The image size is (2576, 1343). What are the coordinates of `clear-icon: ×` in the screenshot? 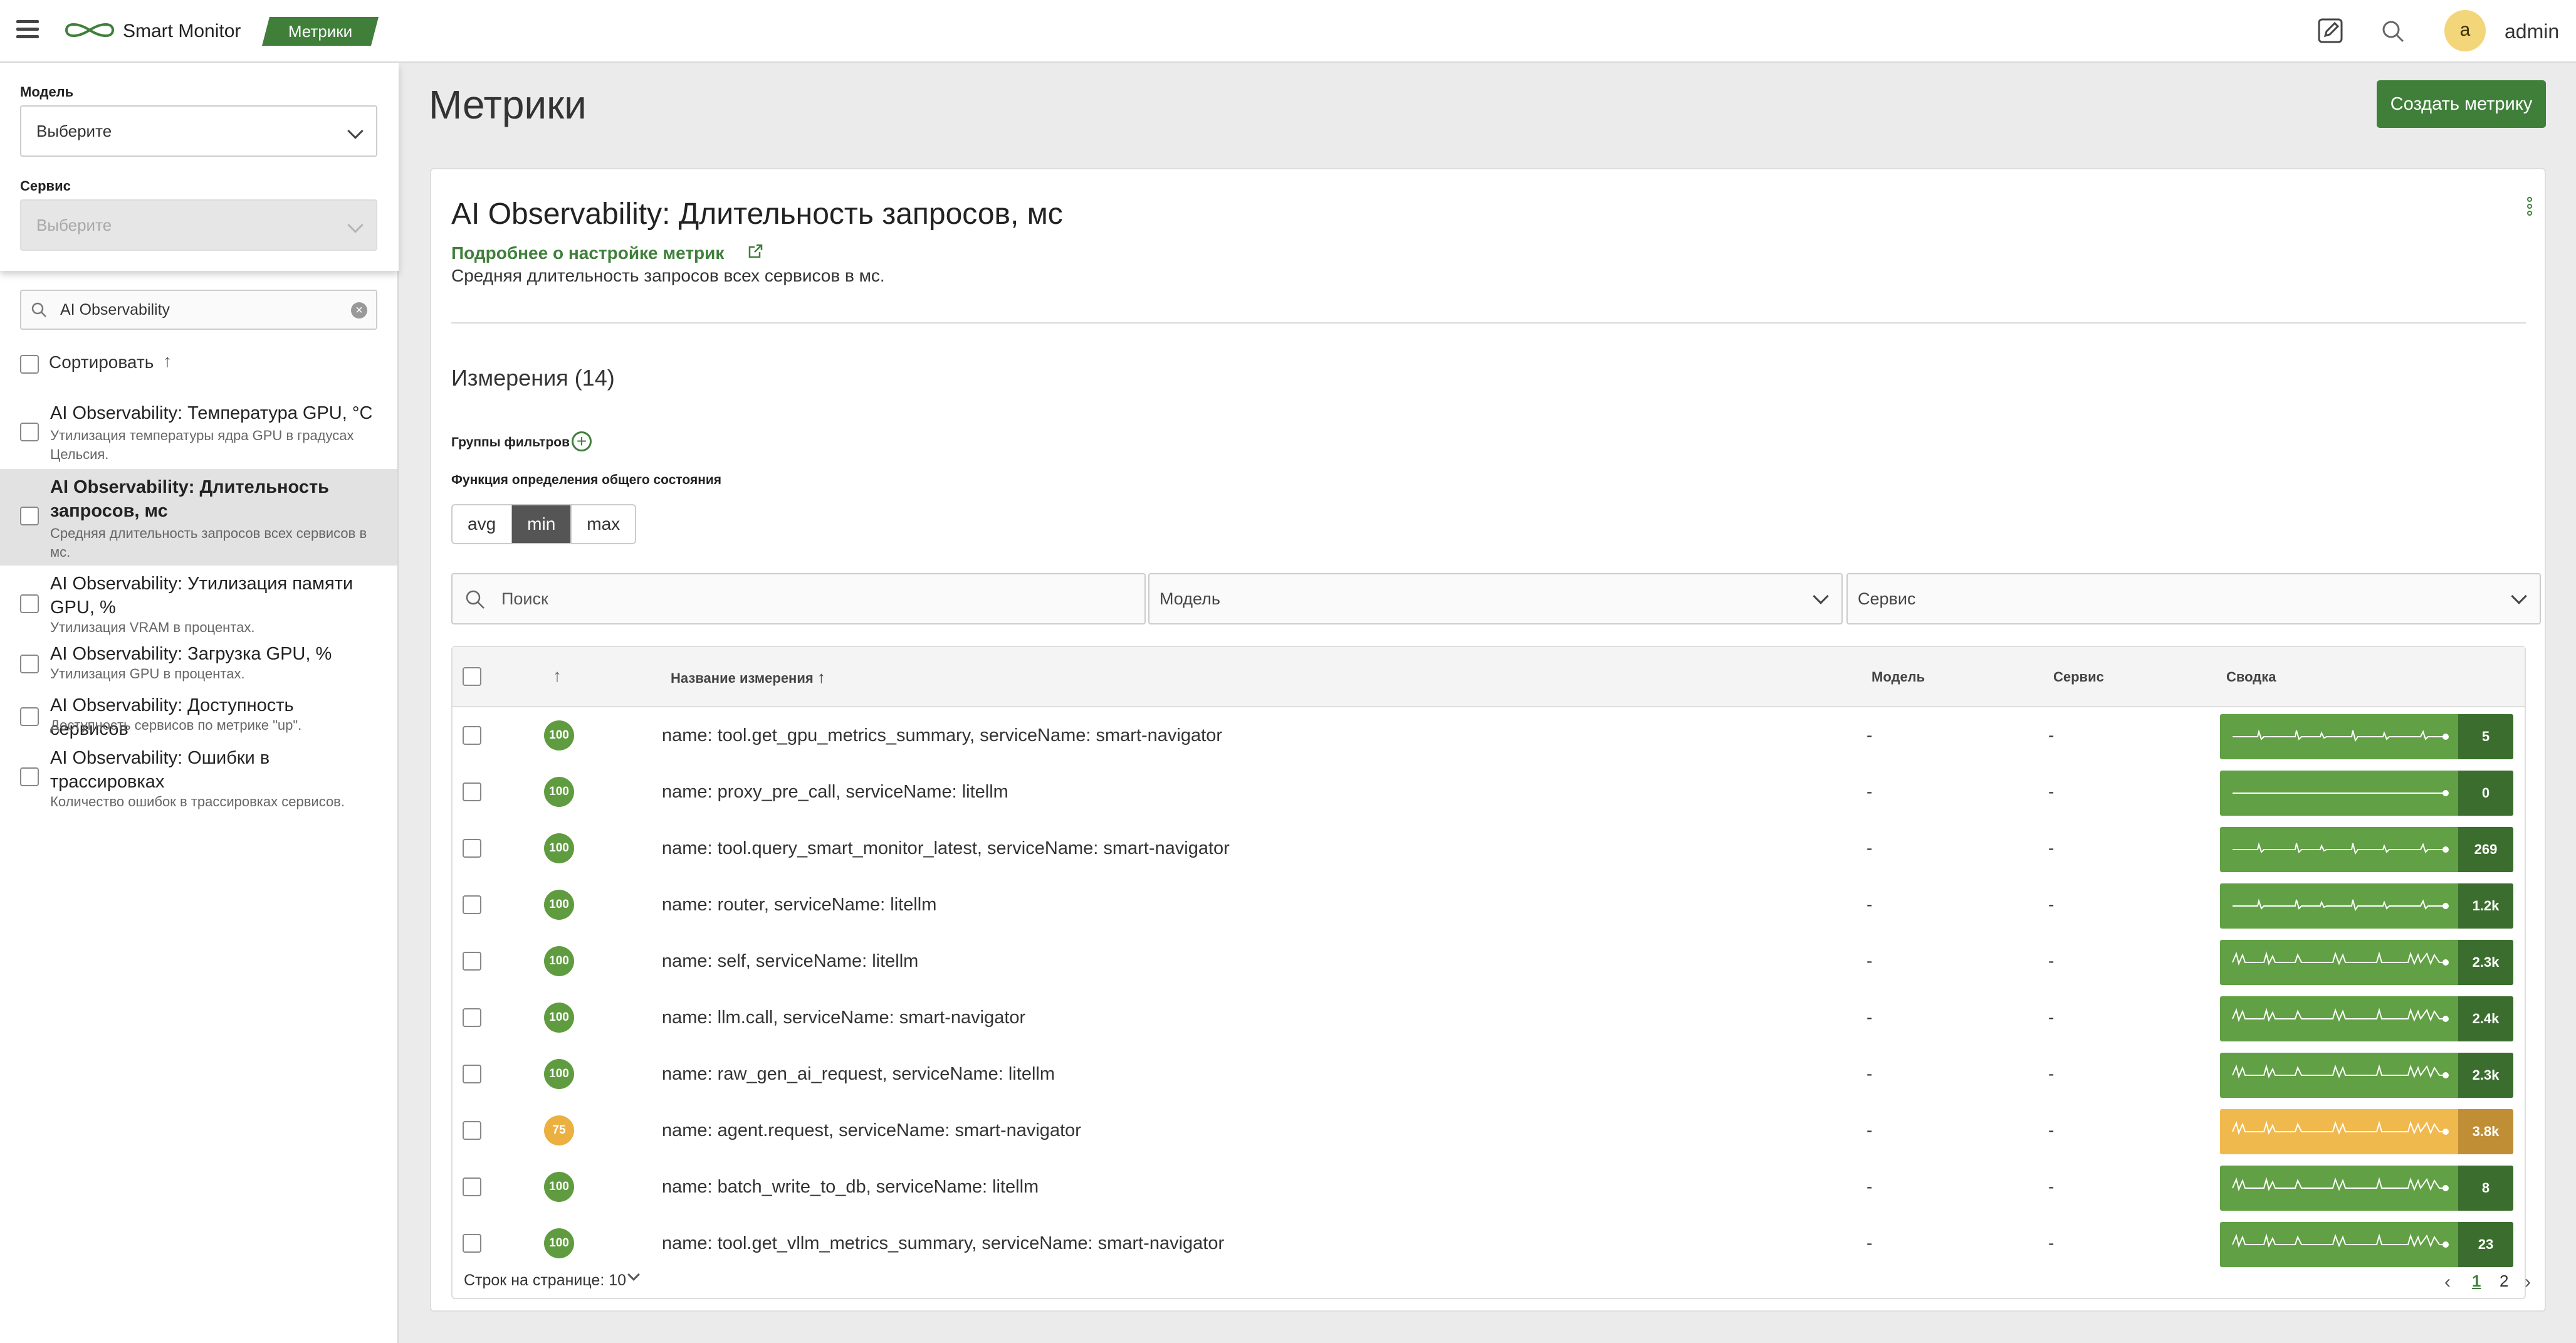 It's located at (359, 310).